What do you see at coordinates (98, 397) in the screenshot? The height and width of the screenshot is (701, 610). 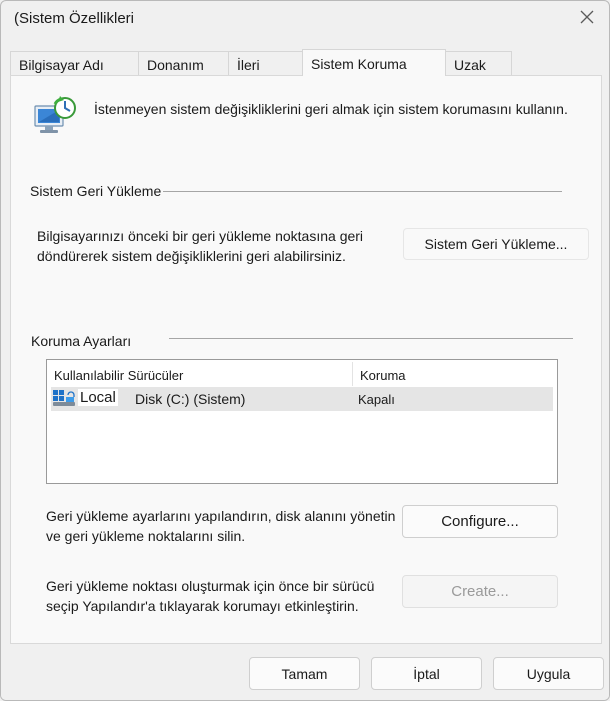 I see `drive-prefix: Local` at bounding box center [98, 397].